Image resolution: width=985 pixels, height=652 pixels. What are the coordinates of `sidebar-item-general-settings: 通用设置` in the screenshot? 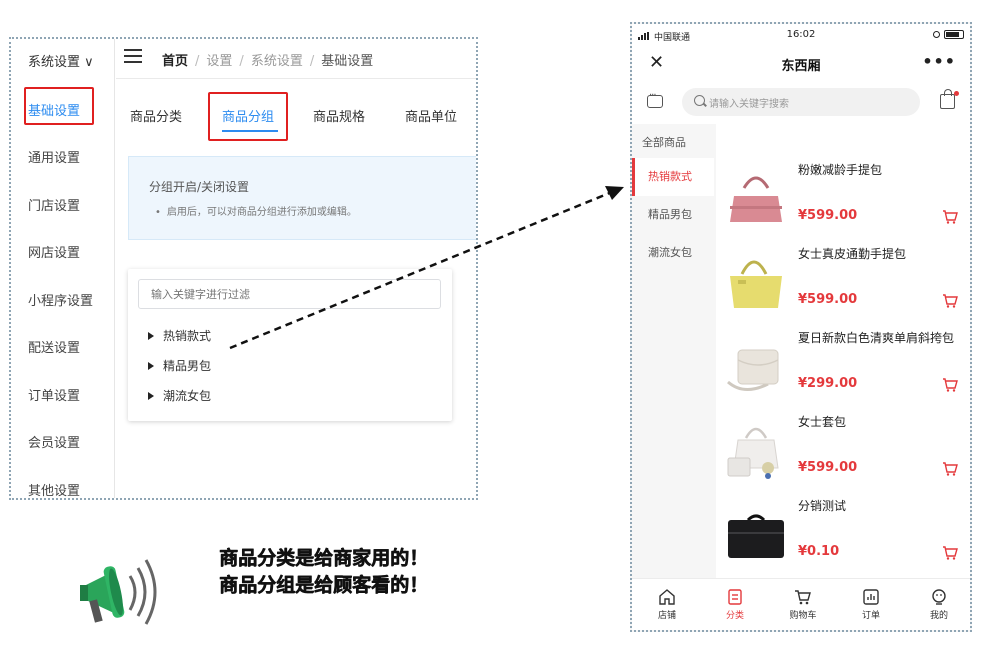 It's located at (54, 156).